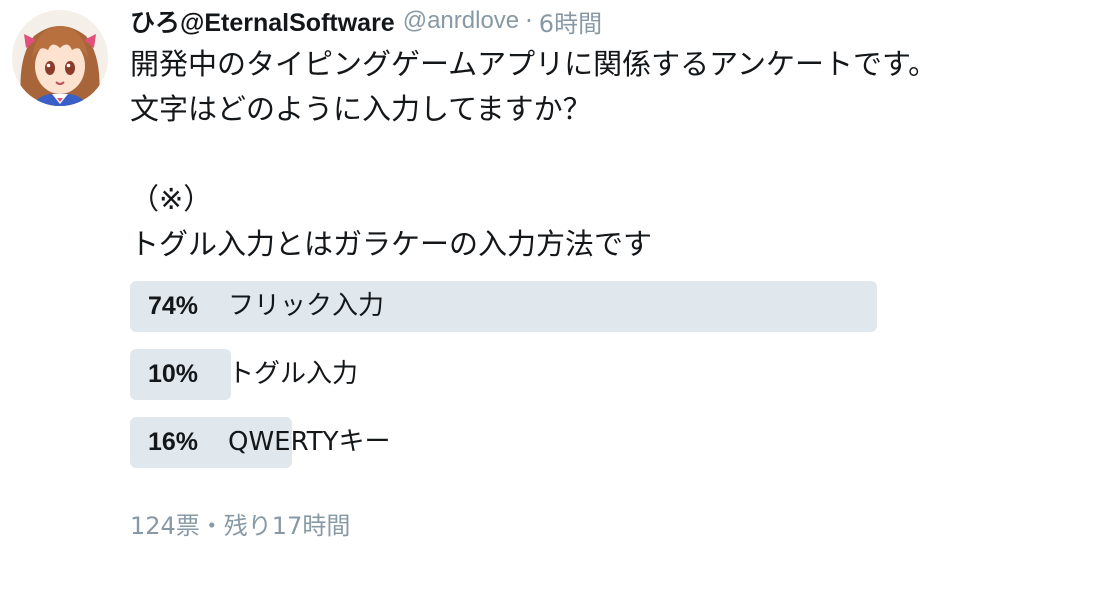 The height and width of the screenshot is (592, 1096). What do you see at coordinates (391, 244) in the screenshot?
I see `tweet-text-line: トグル入力とはガラケーの入力方法です` at bounding box center [391, 244].